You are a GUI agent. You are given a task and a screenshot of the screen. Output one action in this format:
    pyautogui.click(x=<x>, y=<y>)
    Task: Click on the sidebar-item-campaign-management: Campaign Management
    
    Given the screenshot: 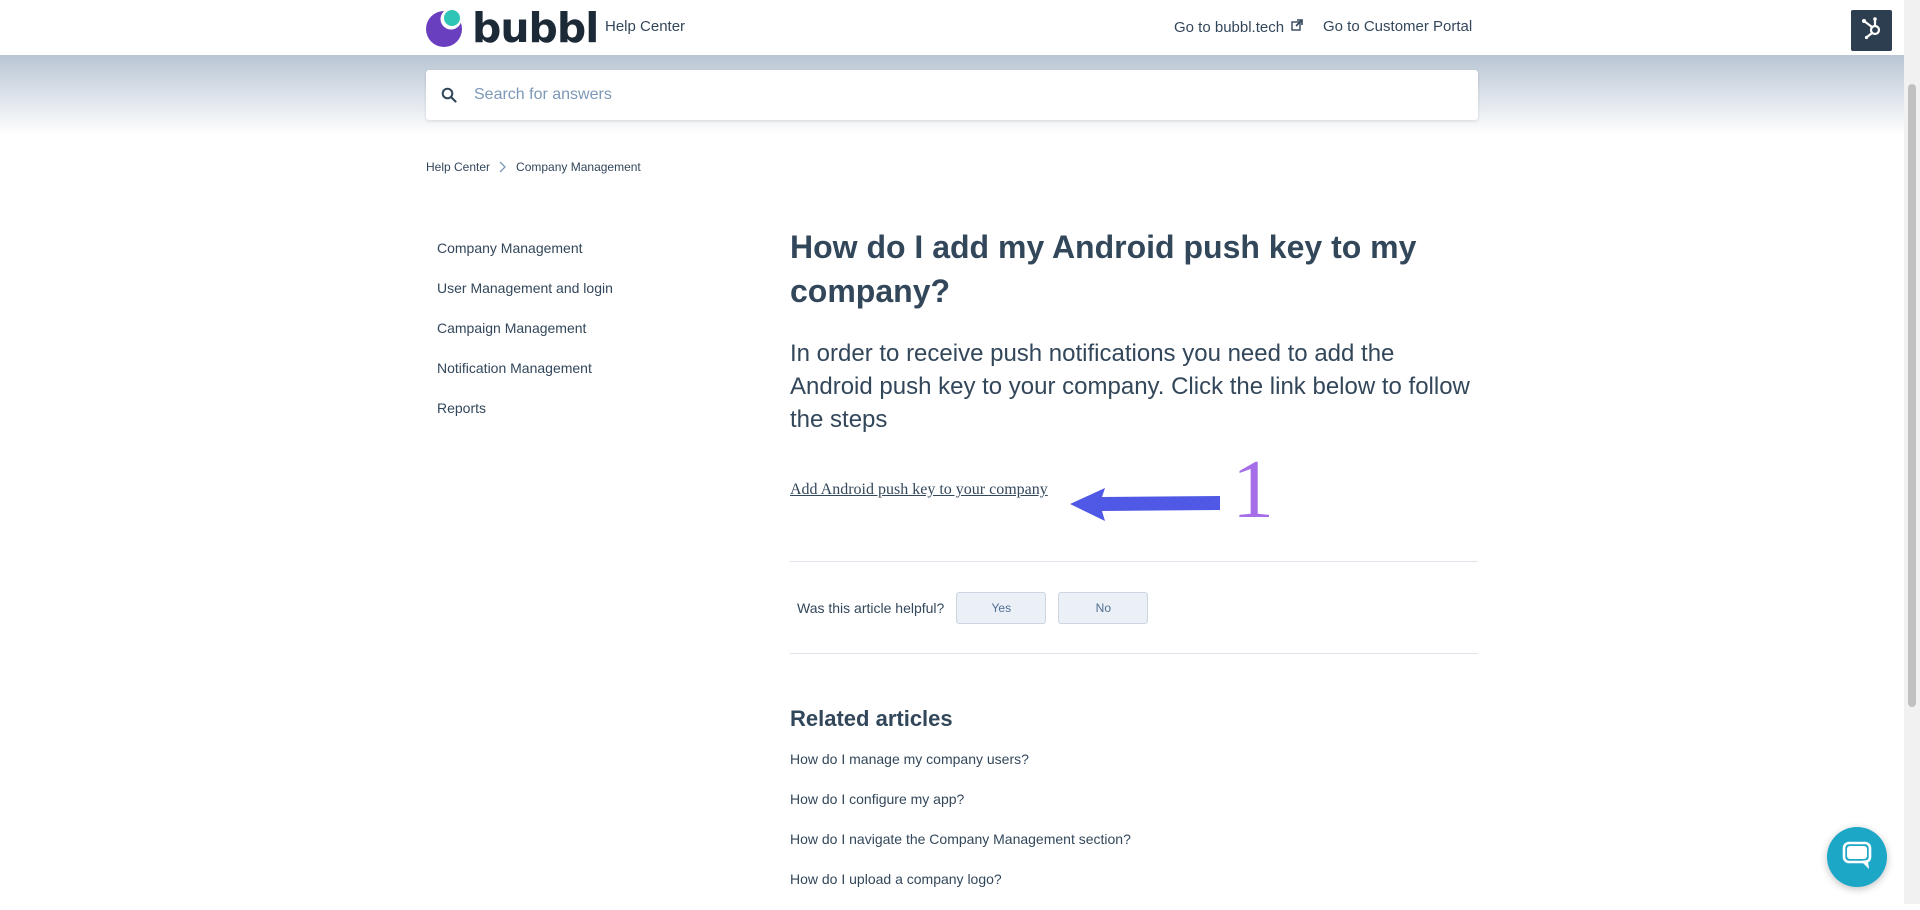 What is the action you would take?
    pyautogui.click(x=587, y=336)
    